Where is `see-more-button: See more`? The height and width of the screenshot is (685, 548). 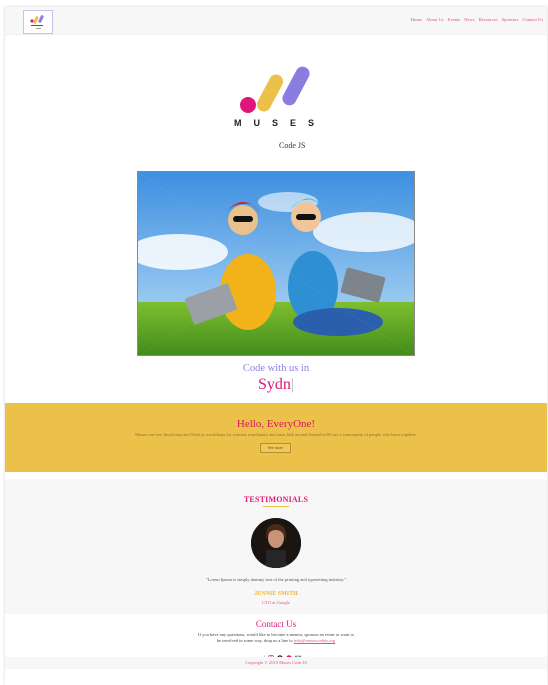 see-more-button: See more is located at coordinates (275, 448).